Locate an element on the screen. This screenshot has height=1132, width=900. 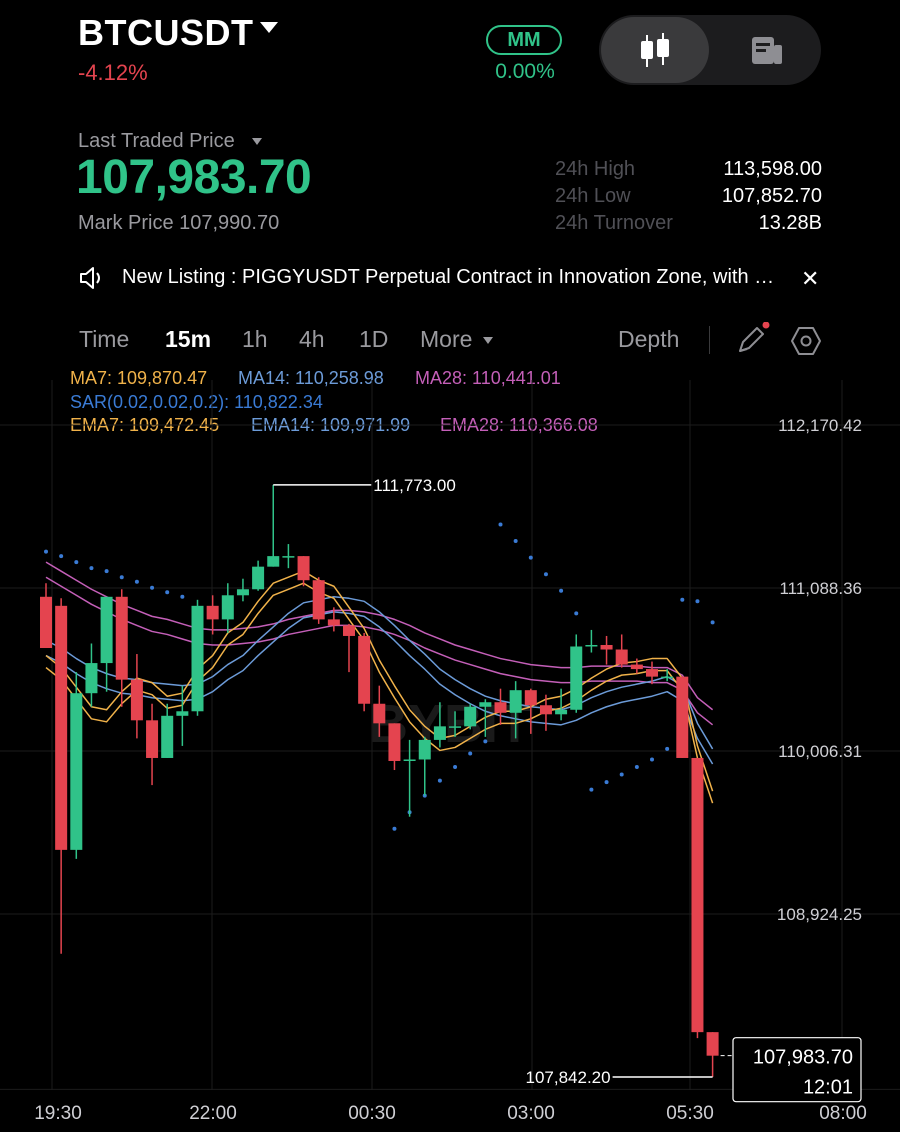
mm-value: 0.00% is located at coordinates (525, 71).